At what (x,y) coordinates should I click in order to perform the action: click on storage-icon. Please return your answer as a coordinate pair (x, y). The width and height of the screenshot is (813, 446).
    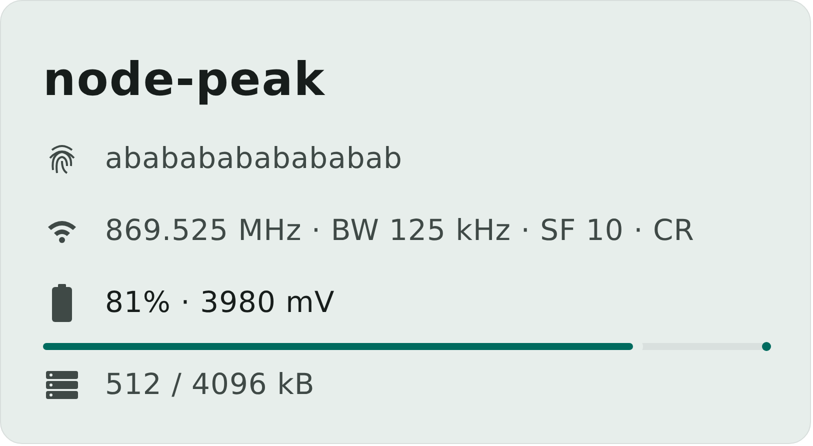
    Looking at the image, I should click on (62, 385).